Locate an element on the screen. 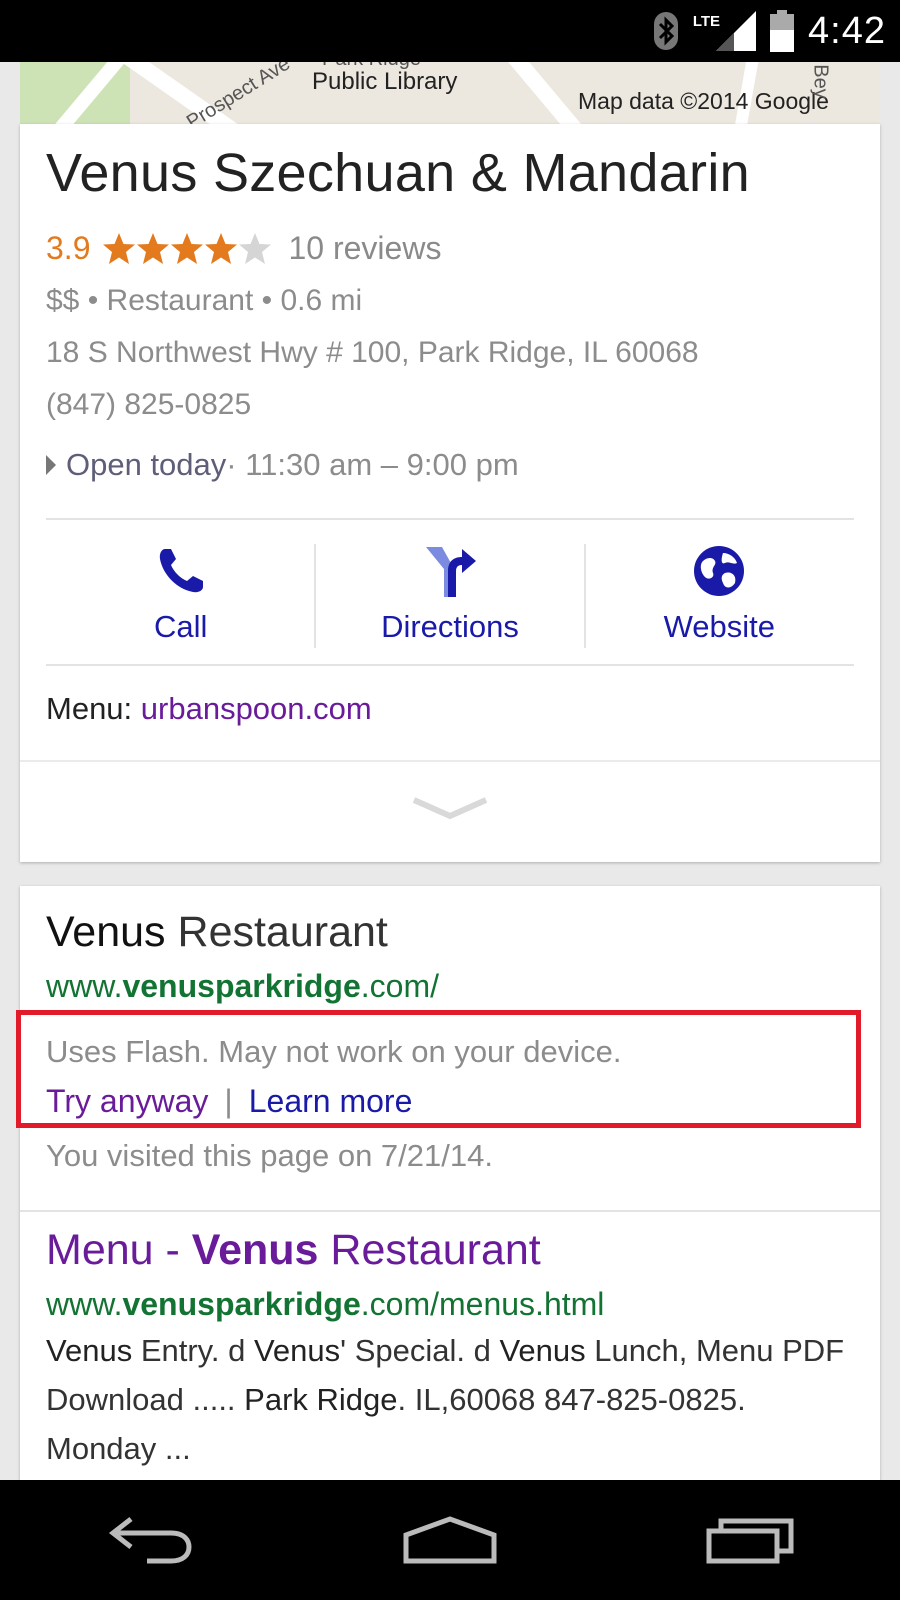 This screenshot has height=1600, width=900. back-icon is located at coordinates (150, 1540).